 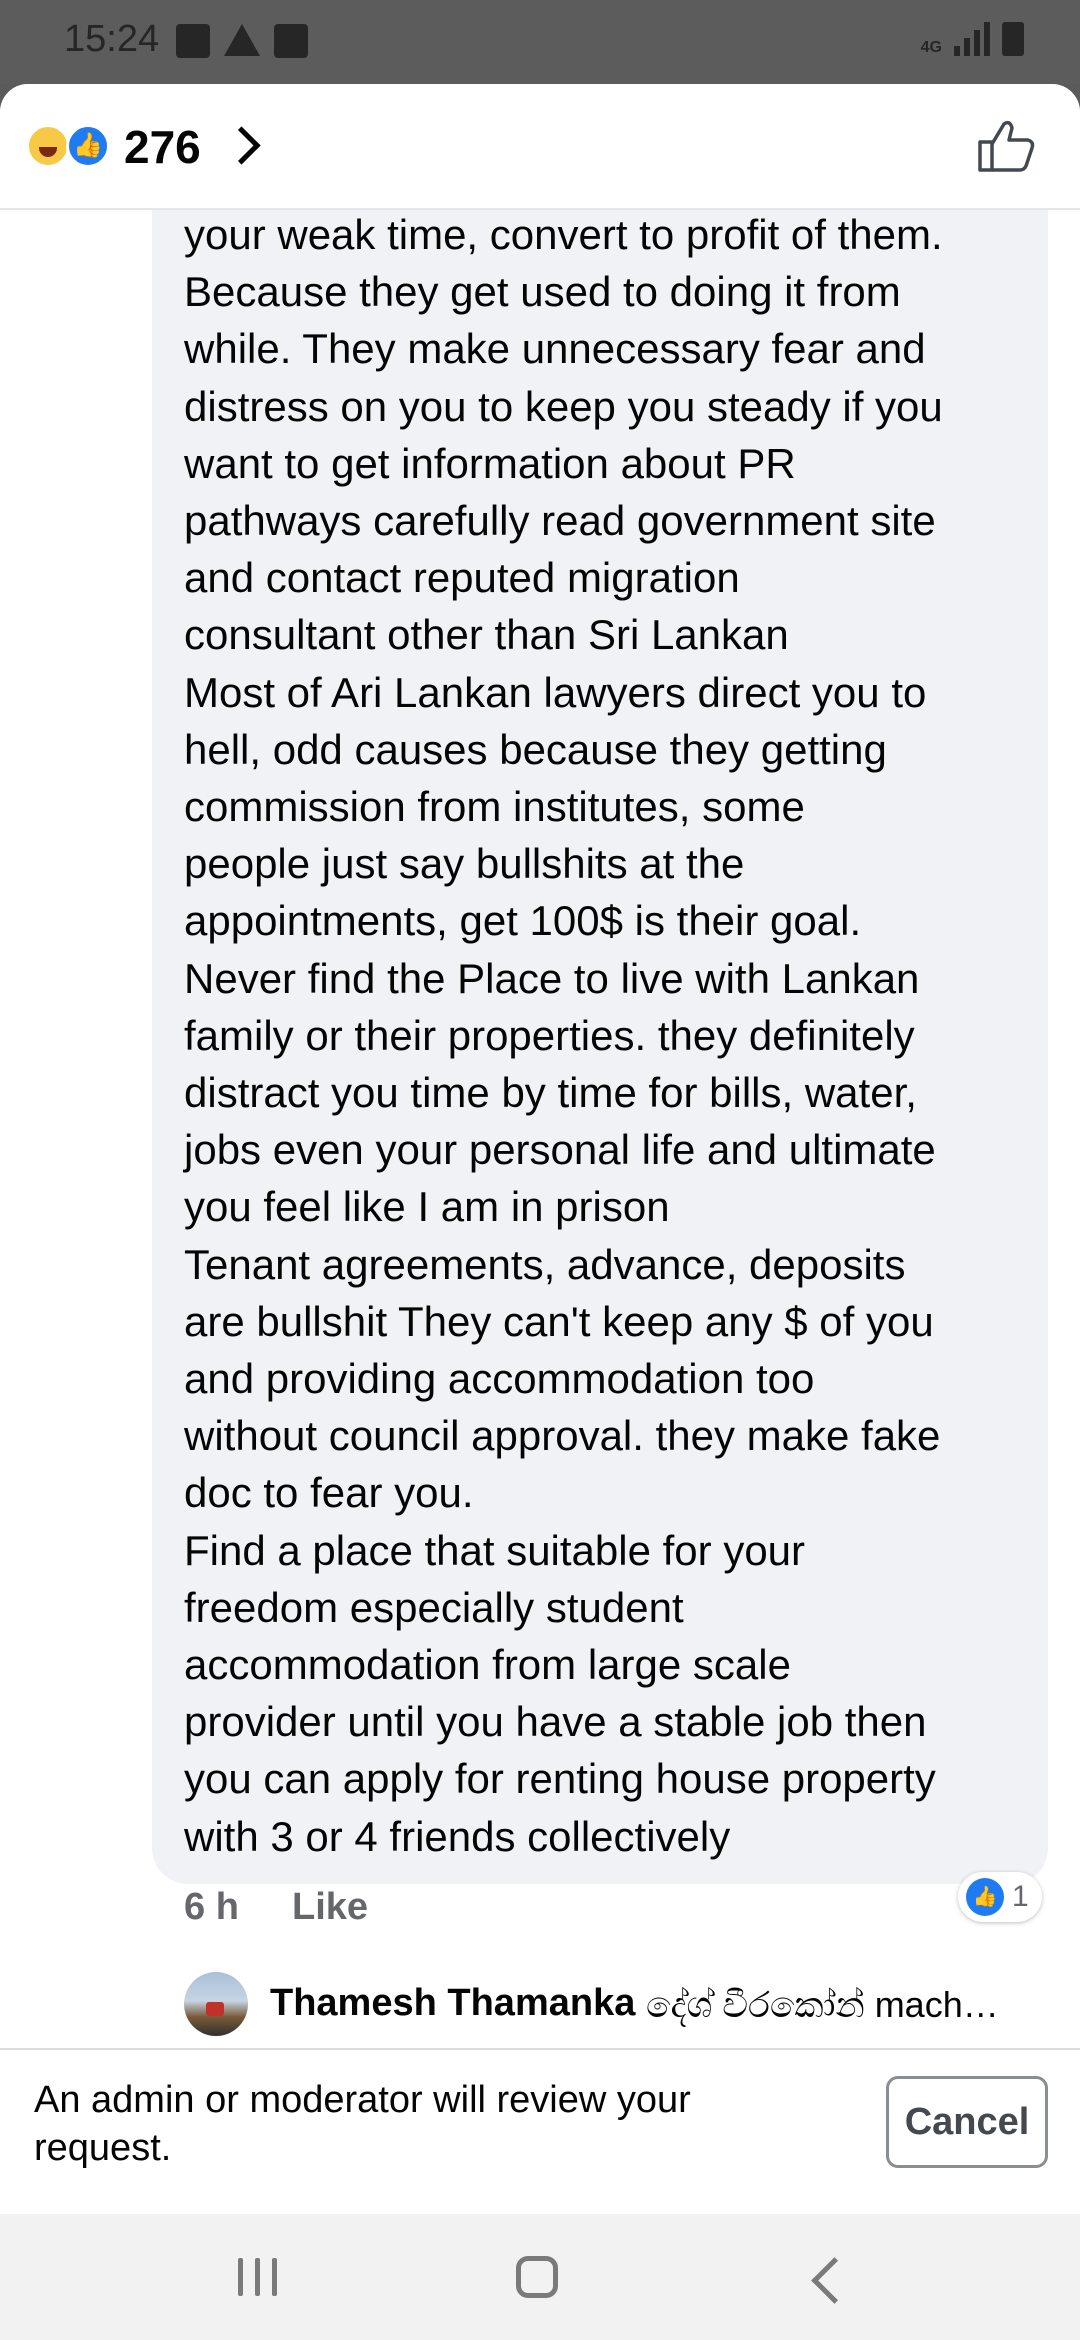 I want to click on gallery-icon, so click(x=193, y=41).